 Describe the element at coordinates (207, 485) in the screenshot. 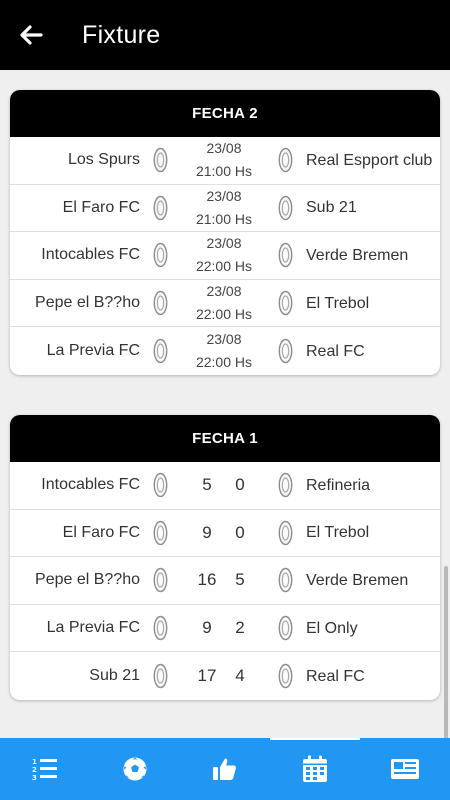

I see `home-score: 5` at that location.